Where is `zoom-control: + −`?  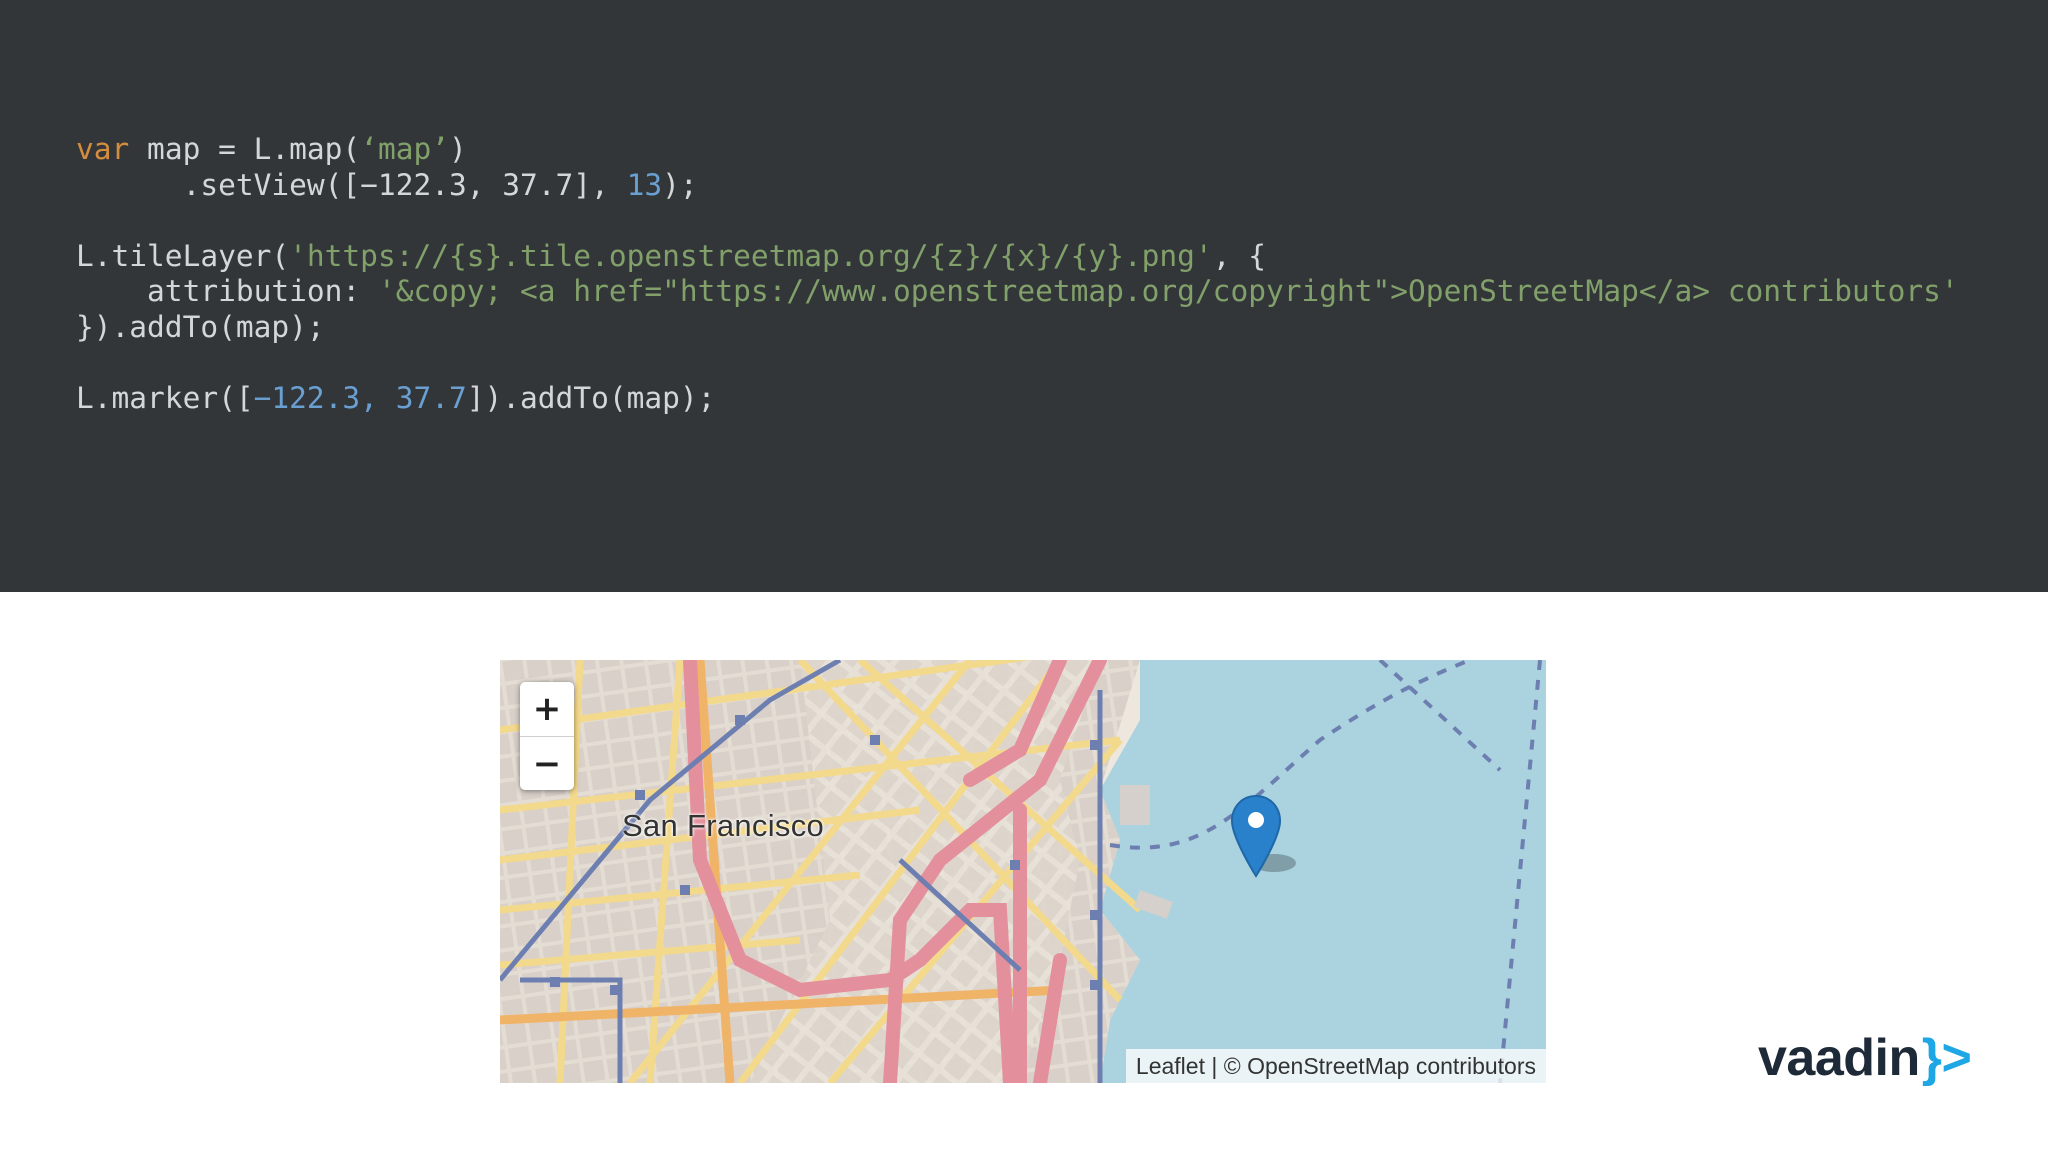
zoom-control: + − is located at coordinates (547, 736).